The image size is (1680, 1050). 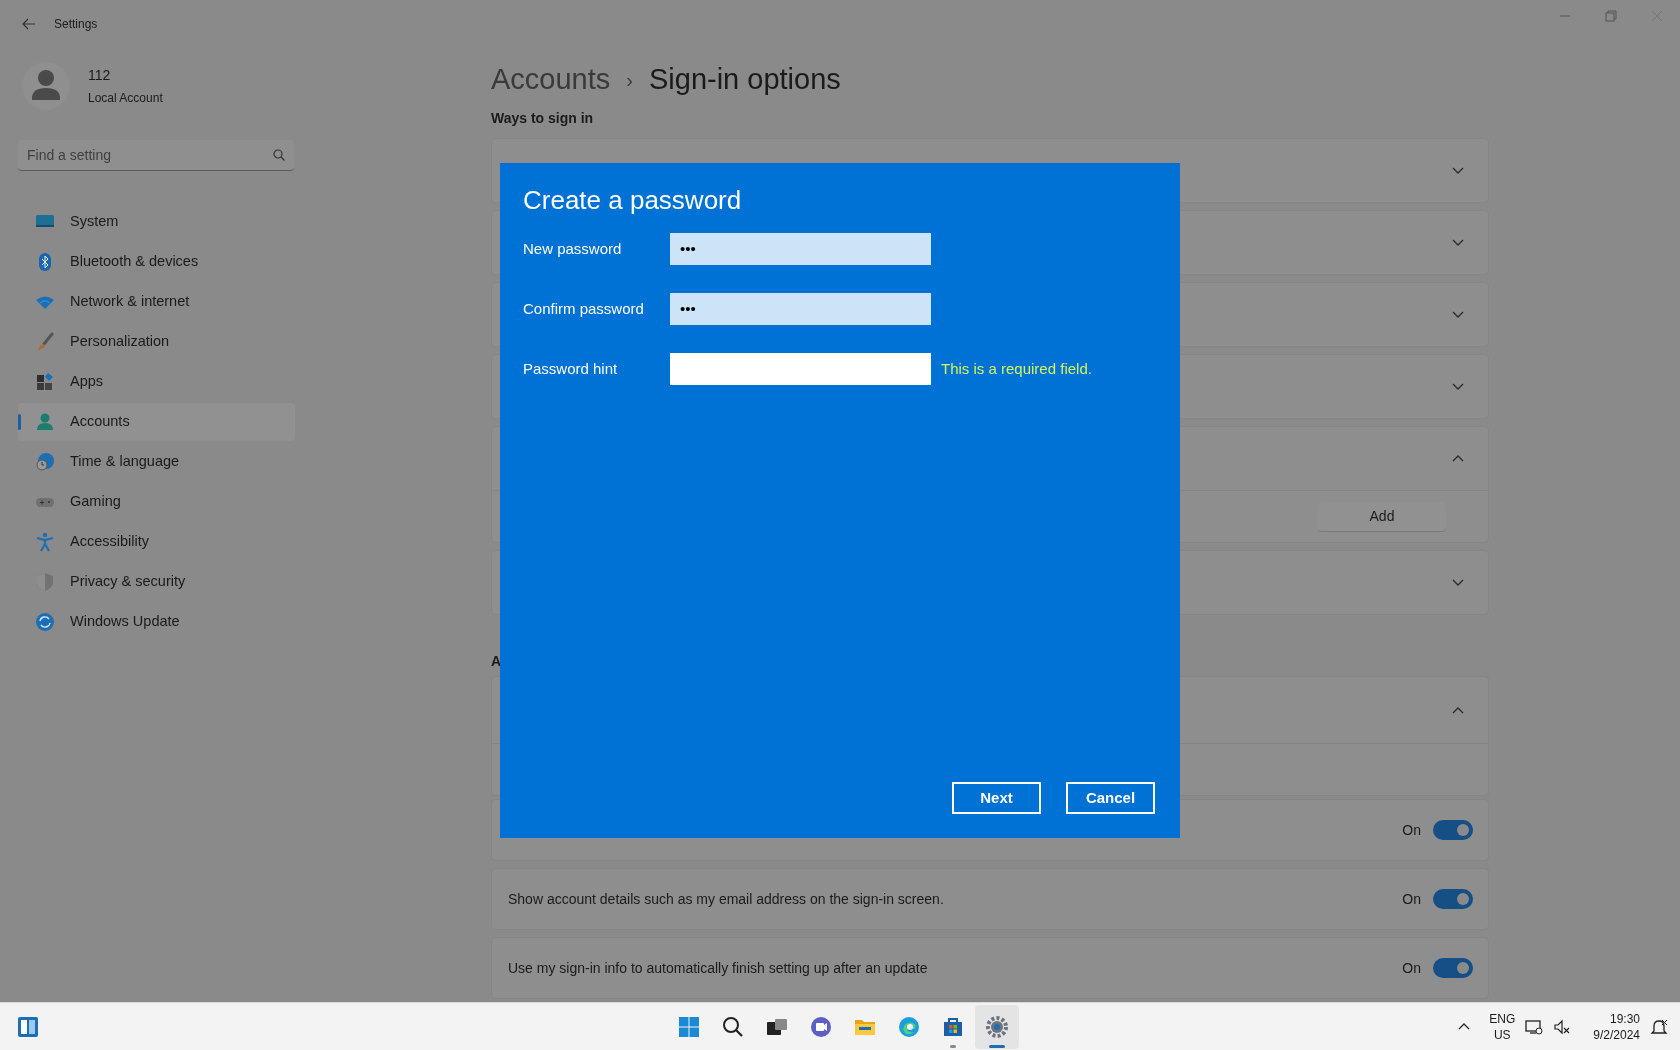 I want to click on search-field: Find a setting, so click(x=156, y=155).